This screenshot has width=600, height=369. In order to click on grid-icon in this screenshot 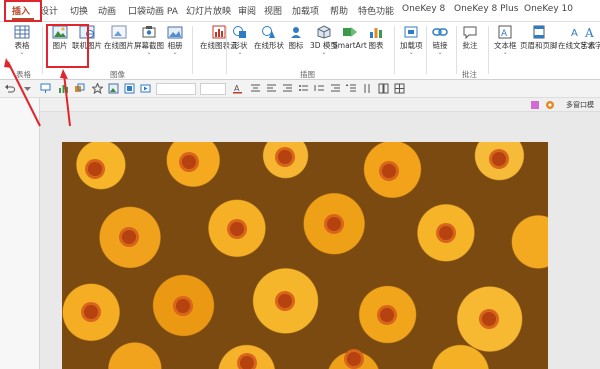, I will do `click(399, 88)`.